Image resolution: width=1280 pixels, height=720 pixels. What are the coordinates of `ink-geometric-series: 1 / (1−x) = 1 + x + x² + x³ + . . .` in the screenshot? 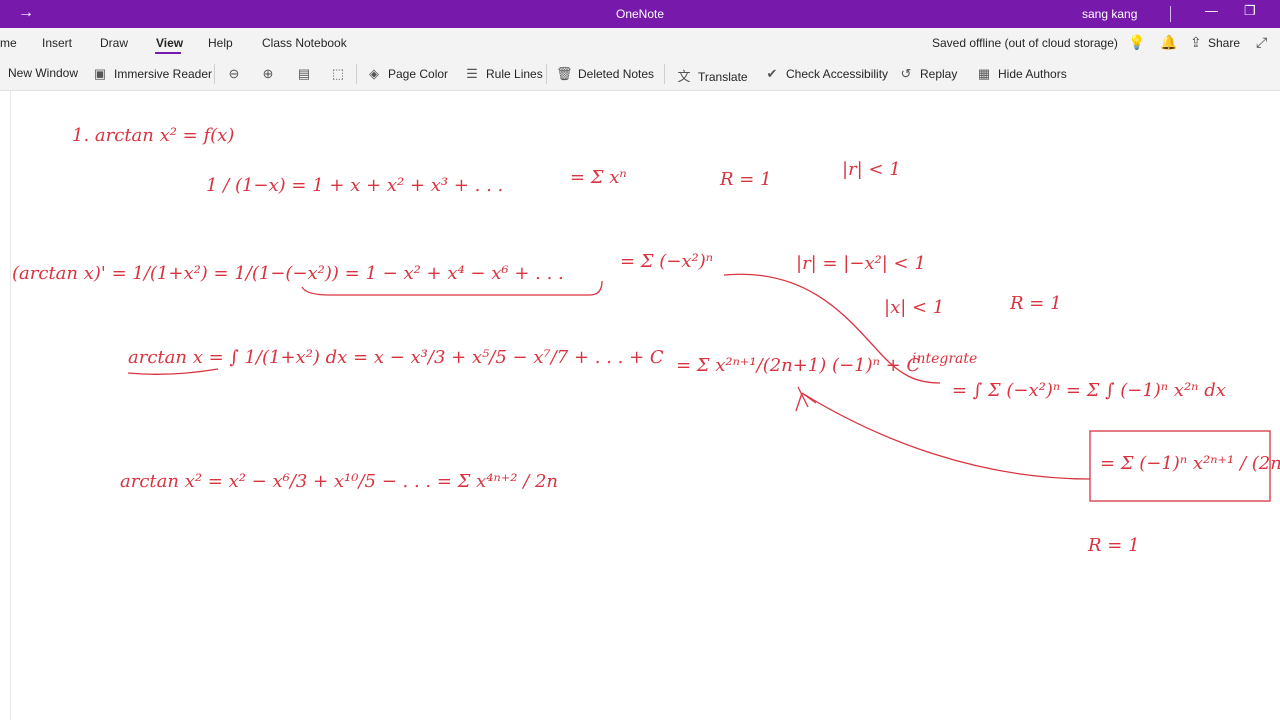 It's located at (354, 185).